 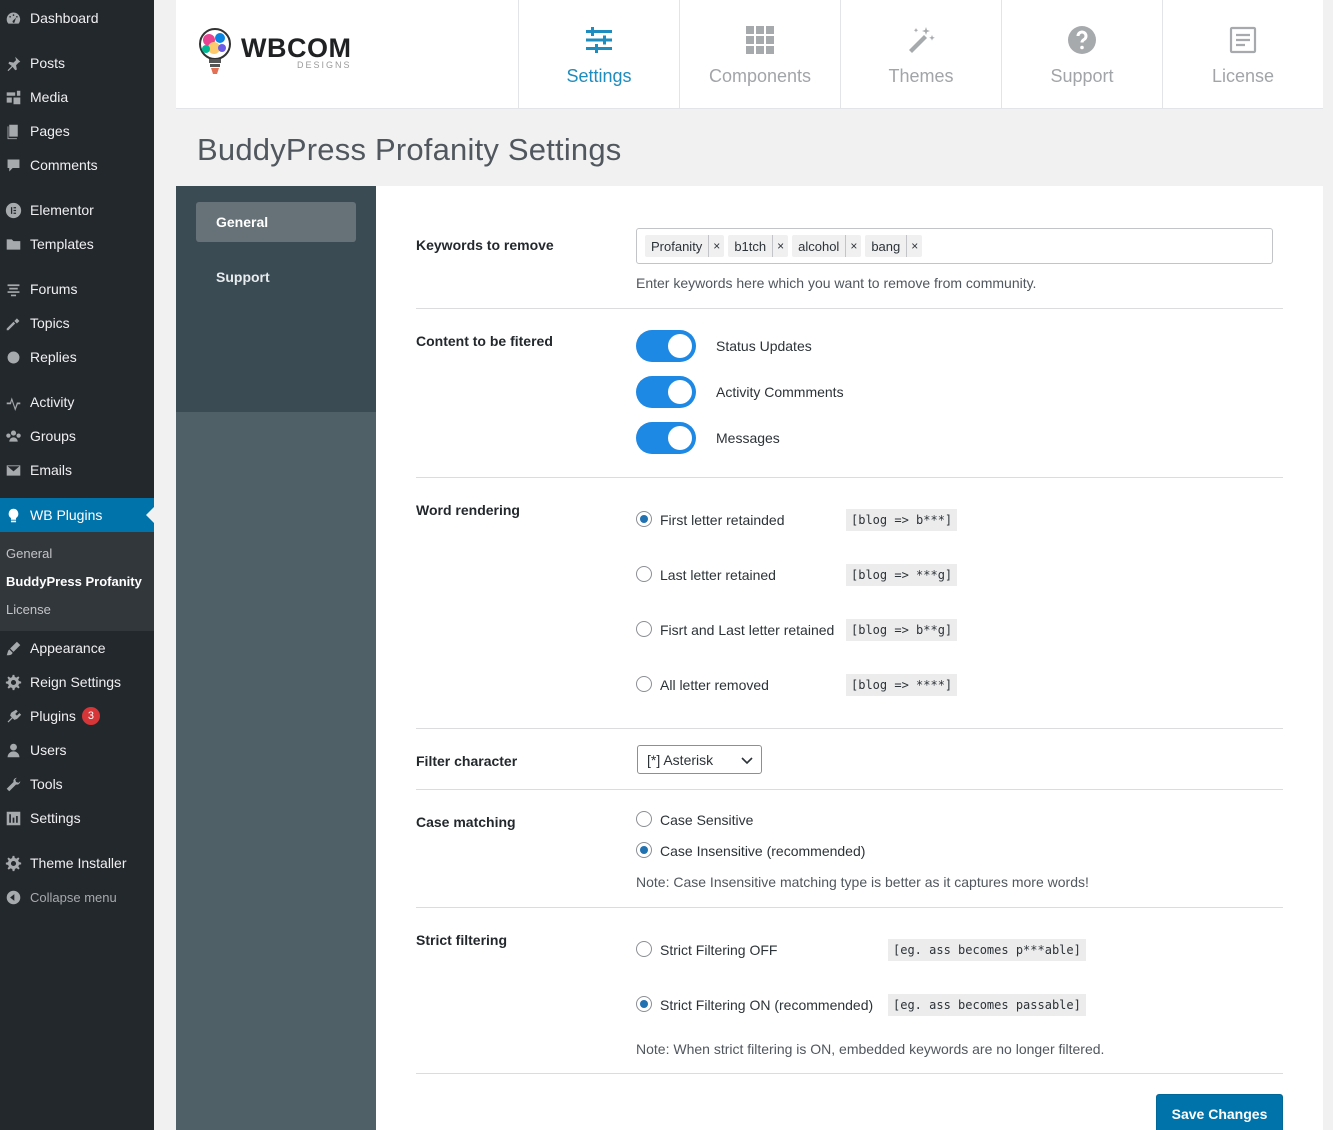 What do you see at coordinates (64, 18) in the screenshot?
I see `menu-label: Dashboard` at bounding box center [64, 18].